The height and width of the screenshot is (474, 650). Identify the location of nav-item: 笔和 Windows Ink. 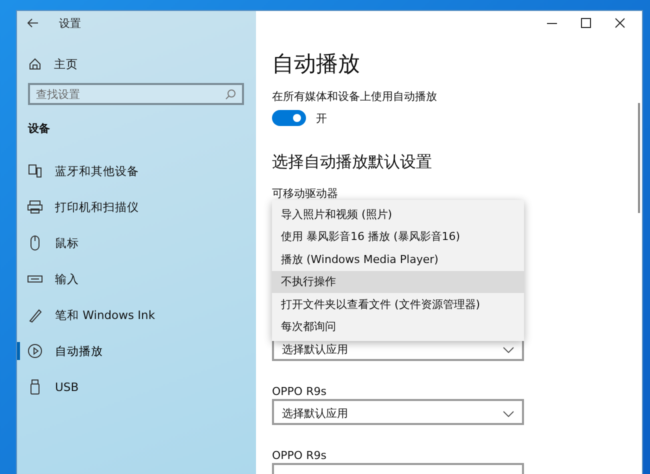
(136, 315).